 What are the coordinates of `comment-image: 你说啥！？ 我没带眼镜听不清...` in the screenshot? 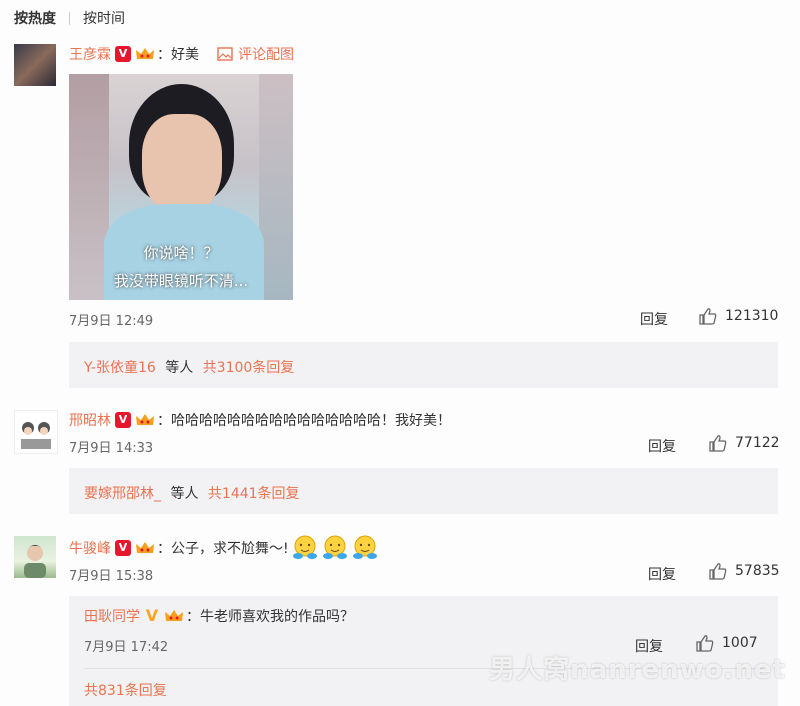 It's located at (181, 187).